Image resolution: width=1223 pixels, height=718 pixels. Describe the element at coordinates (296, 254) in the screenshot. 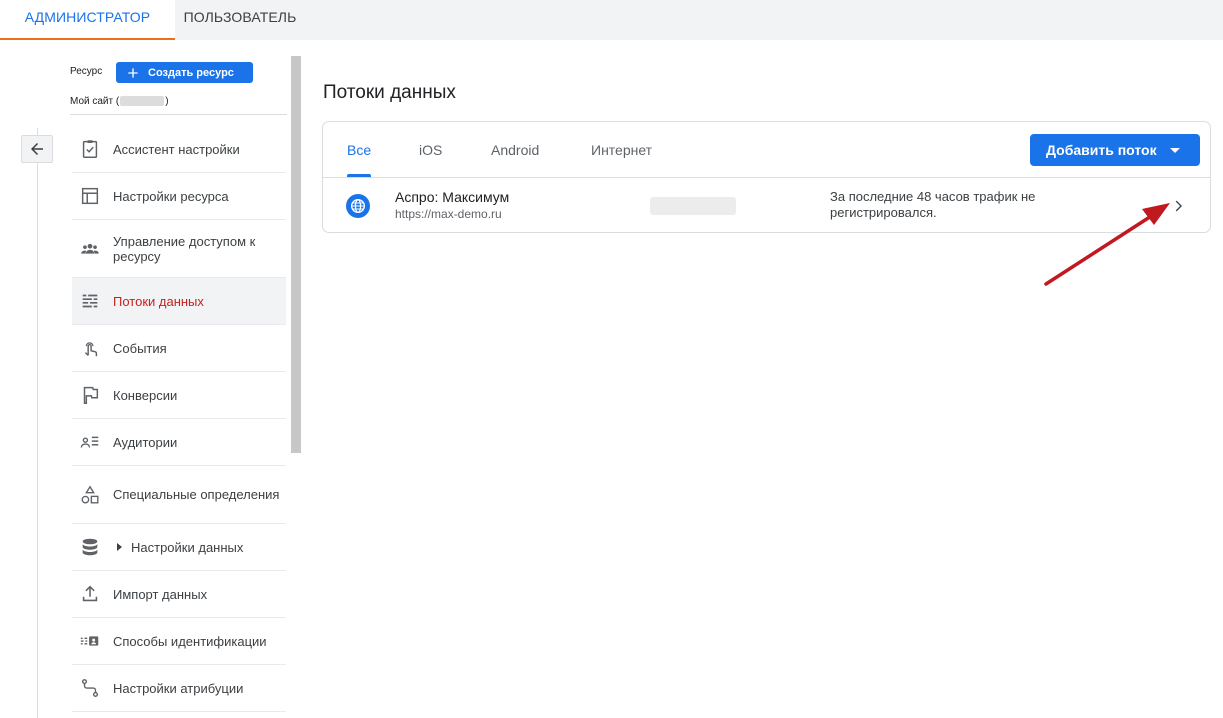

I see `sidebar-scrollbar` at that location.